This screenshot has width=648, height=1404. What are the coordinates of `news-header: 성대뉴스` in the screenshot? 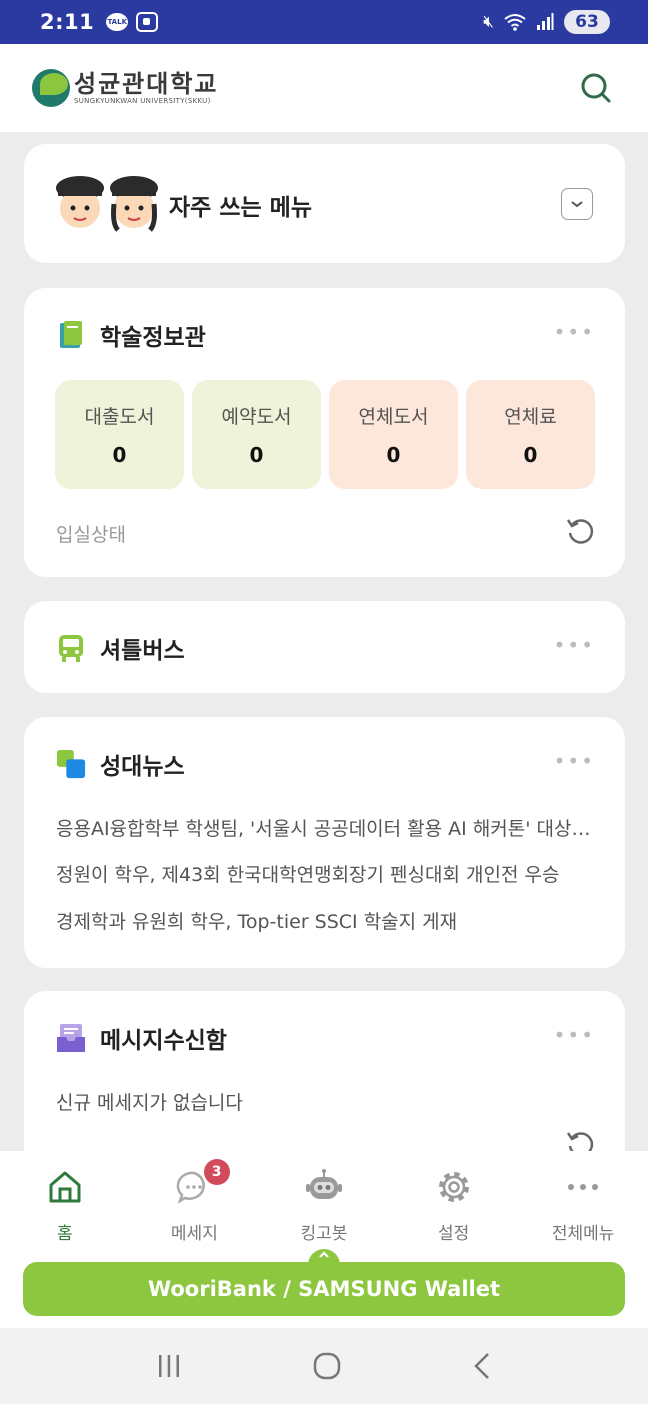 It's located at (120, 764).